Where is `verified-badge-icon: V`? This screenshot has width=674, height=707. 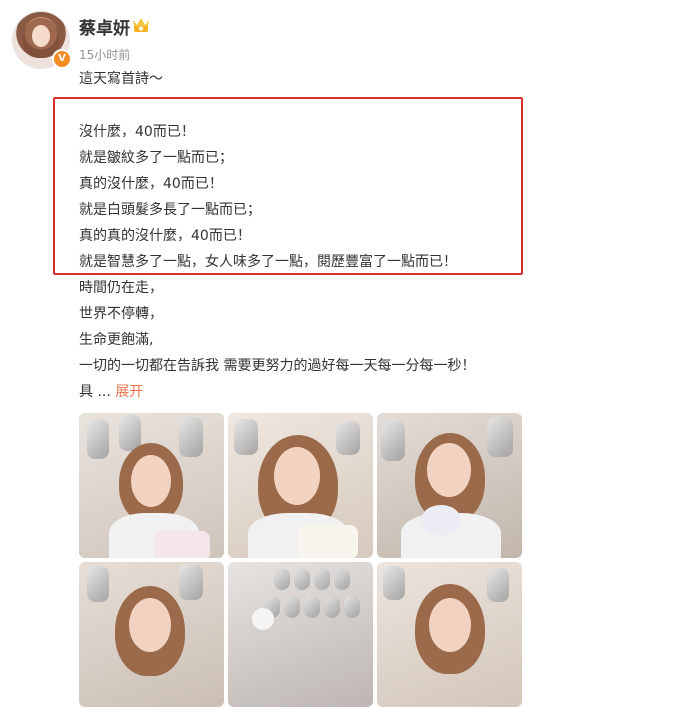 verified-badge-icon: V is located at coordinates (62, 59).